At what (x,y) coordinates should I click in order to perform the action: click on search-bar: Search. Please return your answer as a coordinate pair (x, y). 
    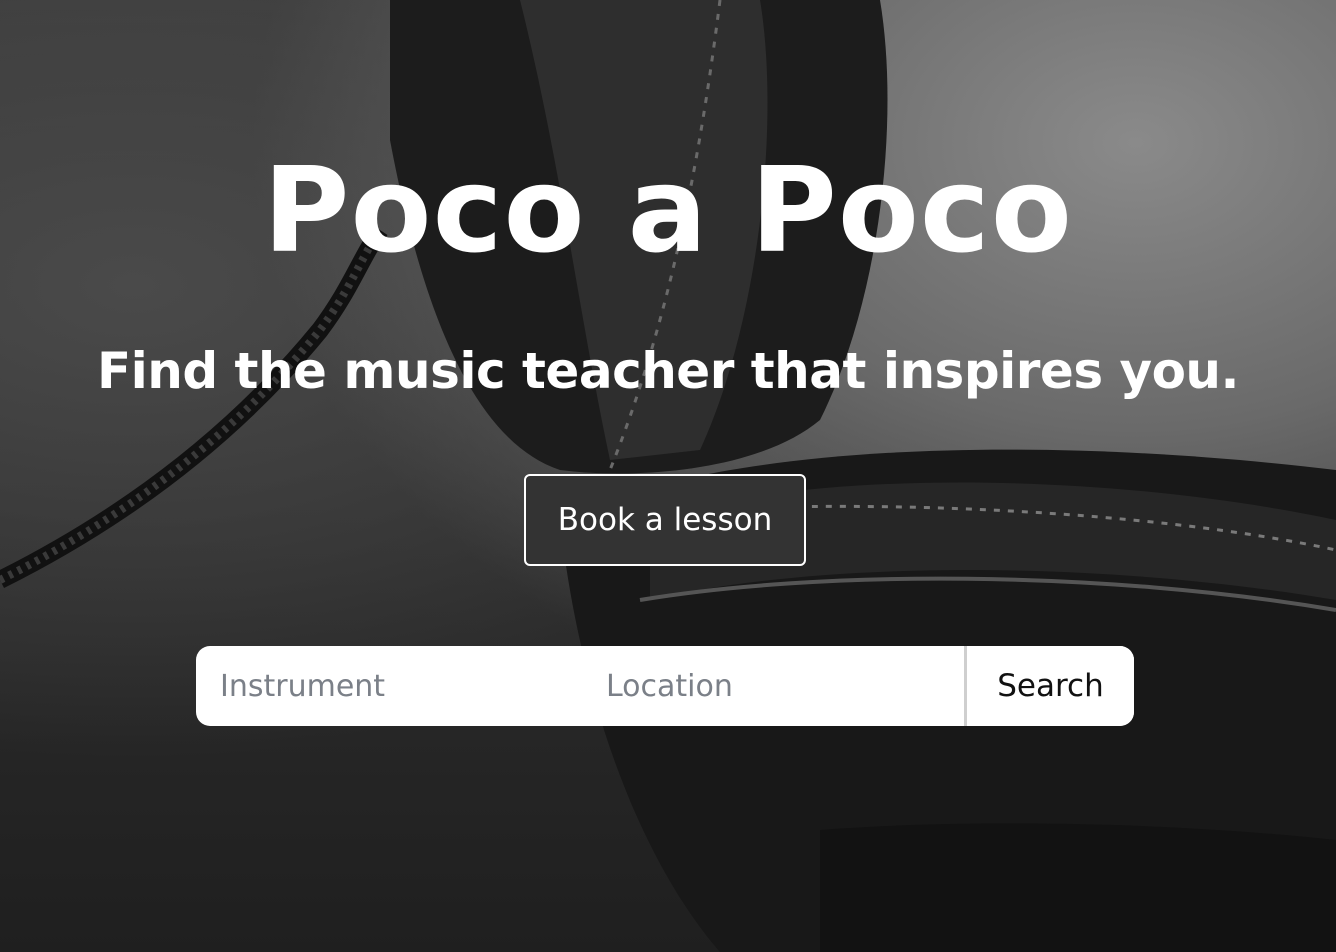
    Looking at the image, I should click on (665, 686).